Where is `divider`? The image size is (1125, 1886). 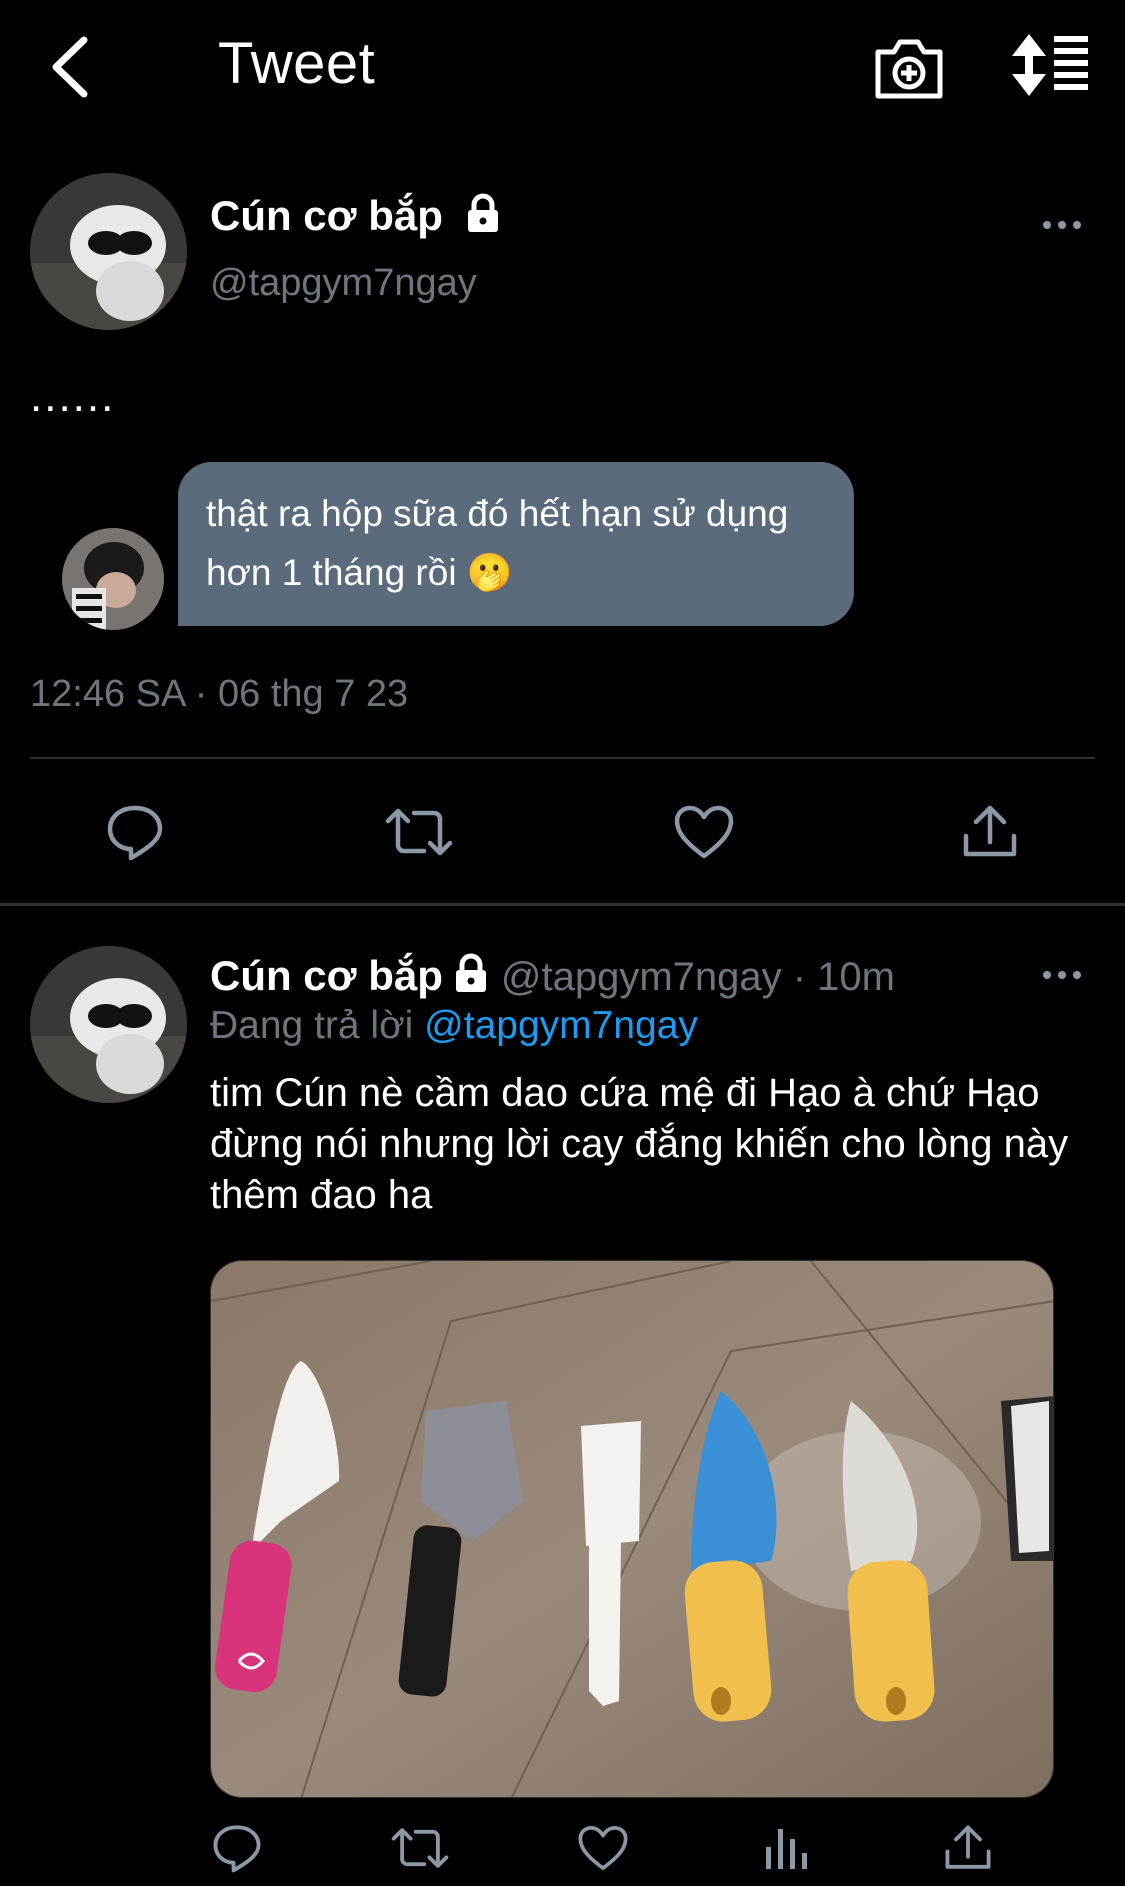 divider is located at coordinates (562, 758).